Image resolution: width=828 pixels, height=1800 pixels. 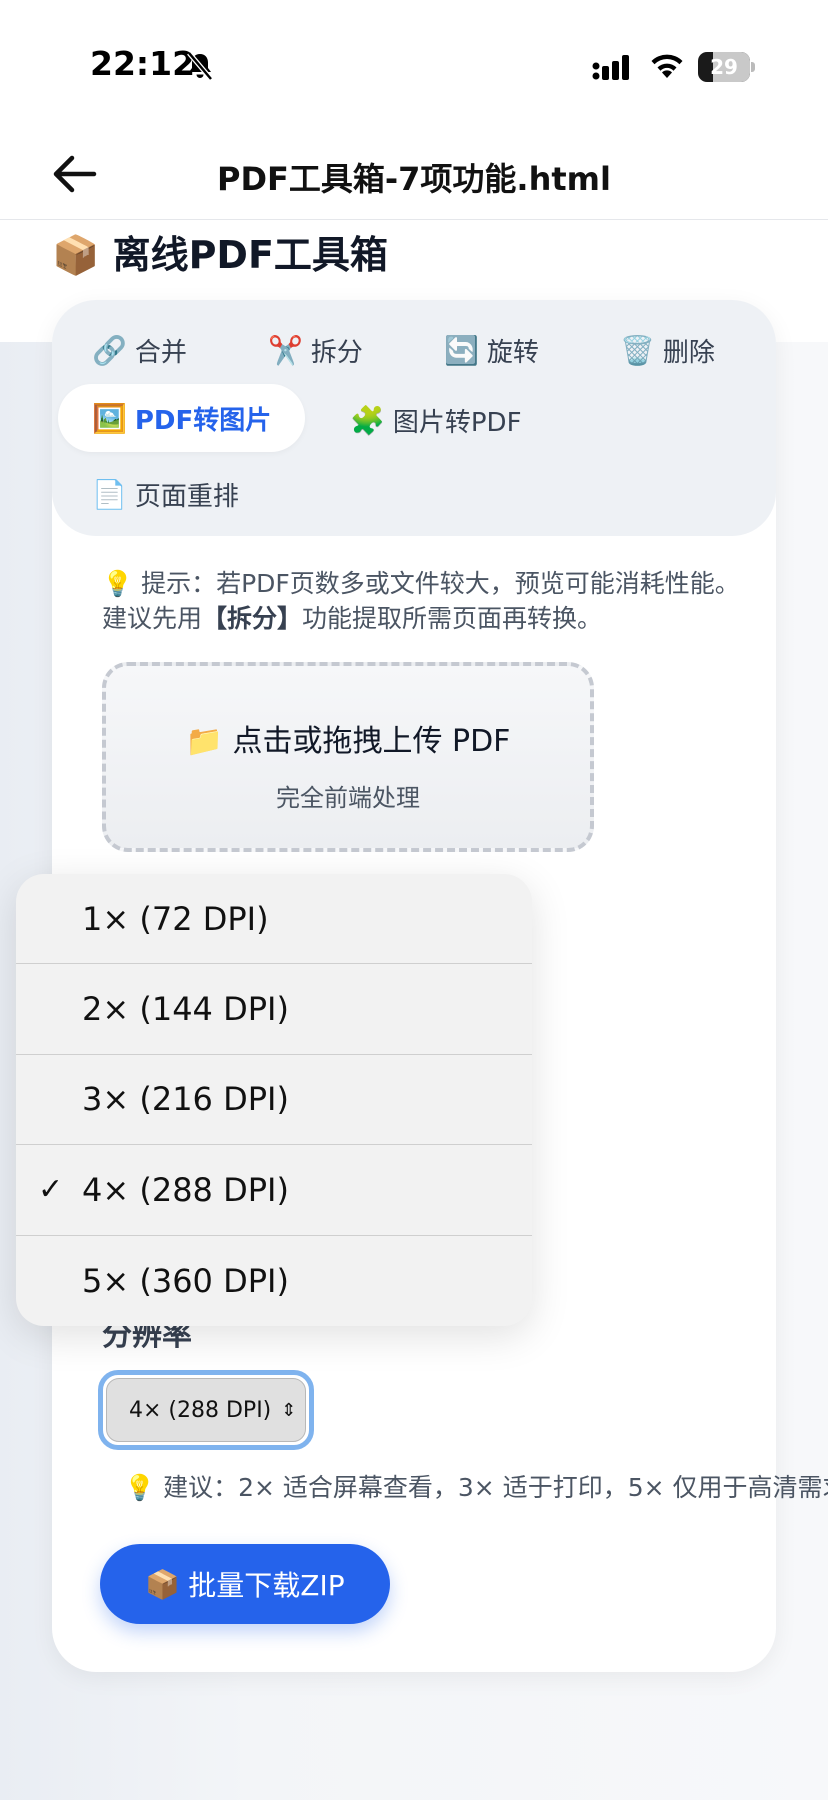 What do you see at coordinates (250, 255) in the screenshot?
I see `app-title-text: 离线PDF工具箱` at bounding box center [250, 255].